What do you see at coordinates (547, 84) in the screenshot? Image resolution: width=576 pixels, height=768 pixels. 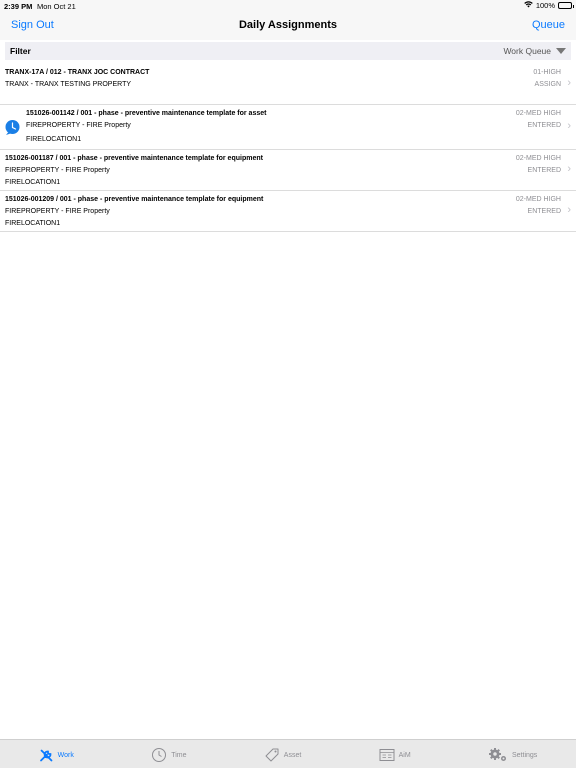 I see `item-status: ASSIGN` at bounding box center [547, 84].